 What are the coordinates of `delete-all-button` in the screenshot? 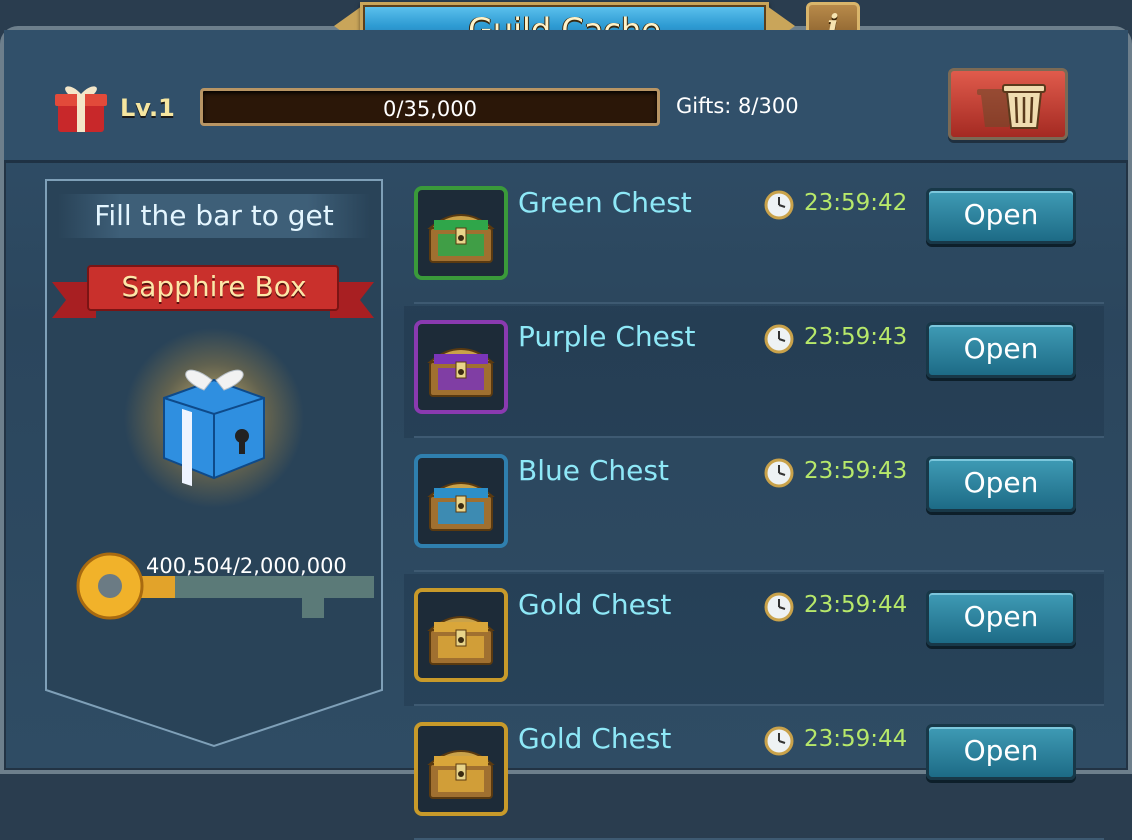 It's located at (1008, 104).